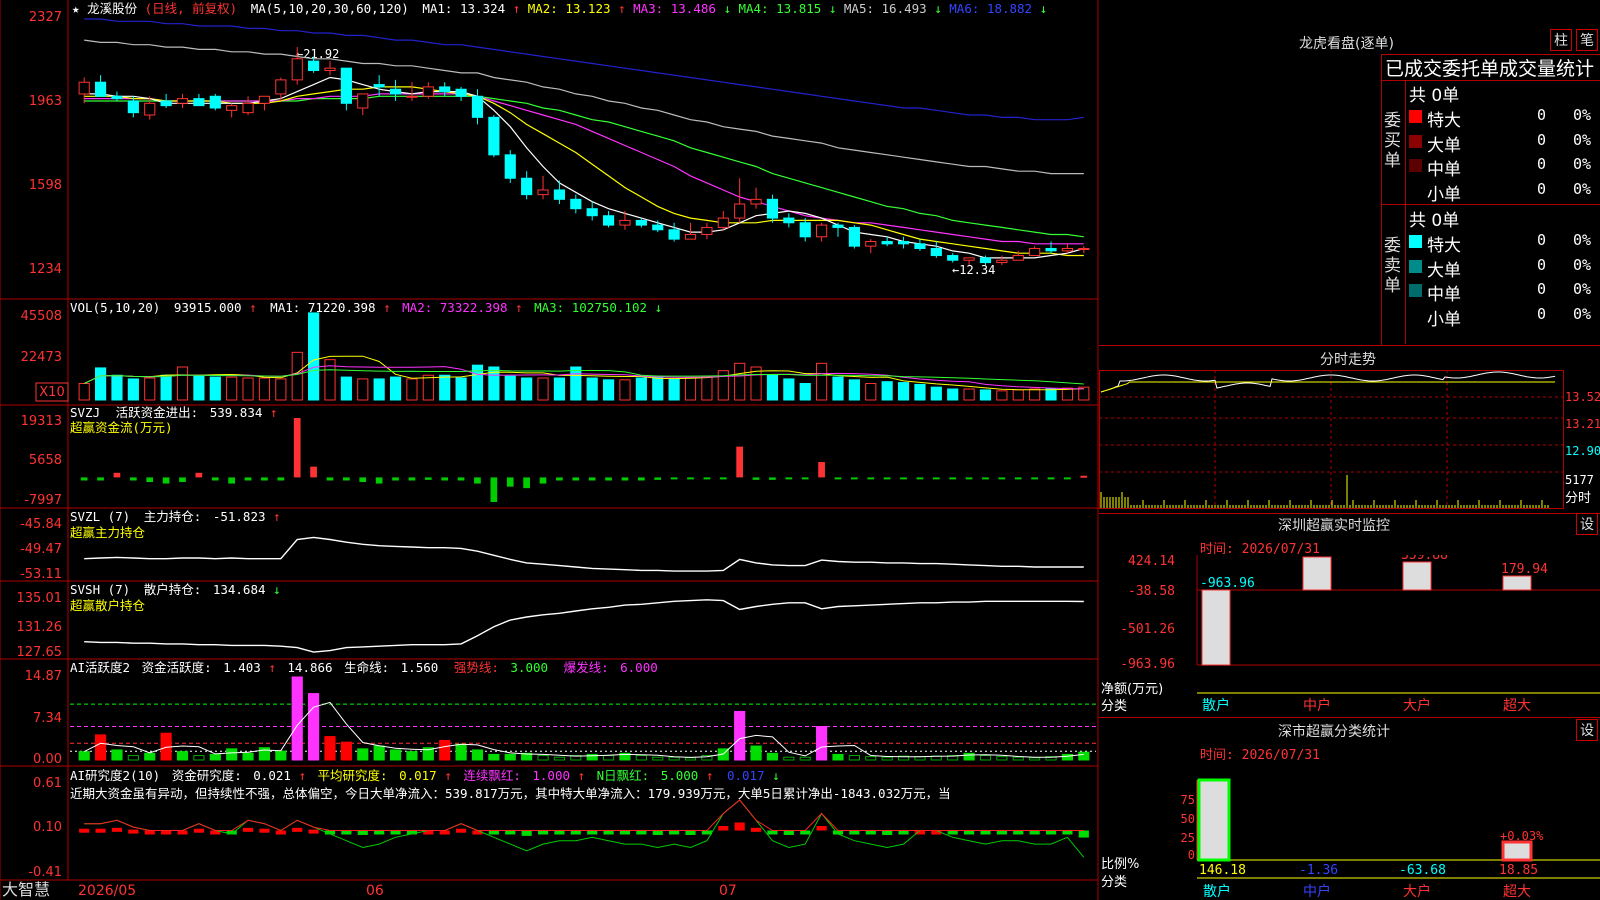  I want to click on svzl-ytick-0: -45.84, so click(41, 524).